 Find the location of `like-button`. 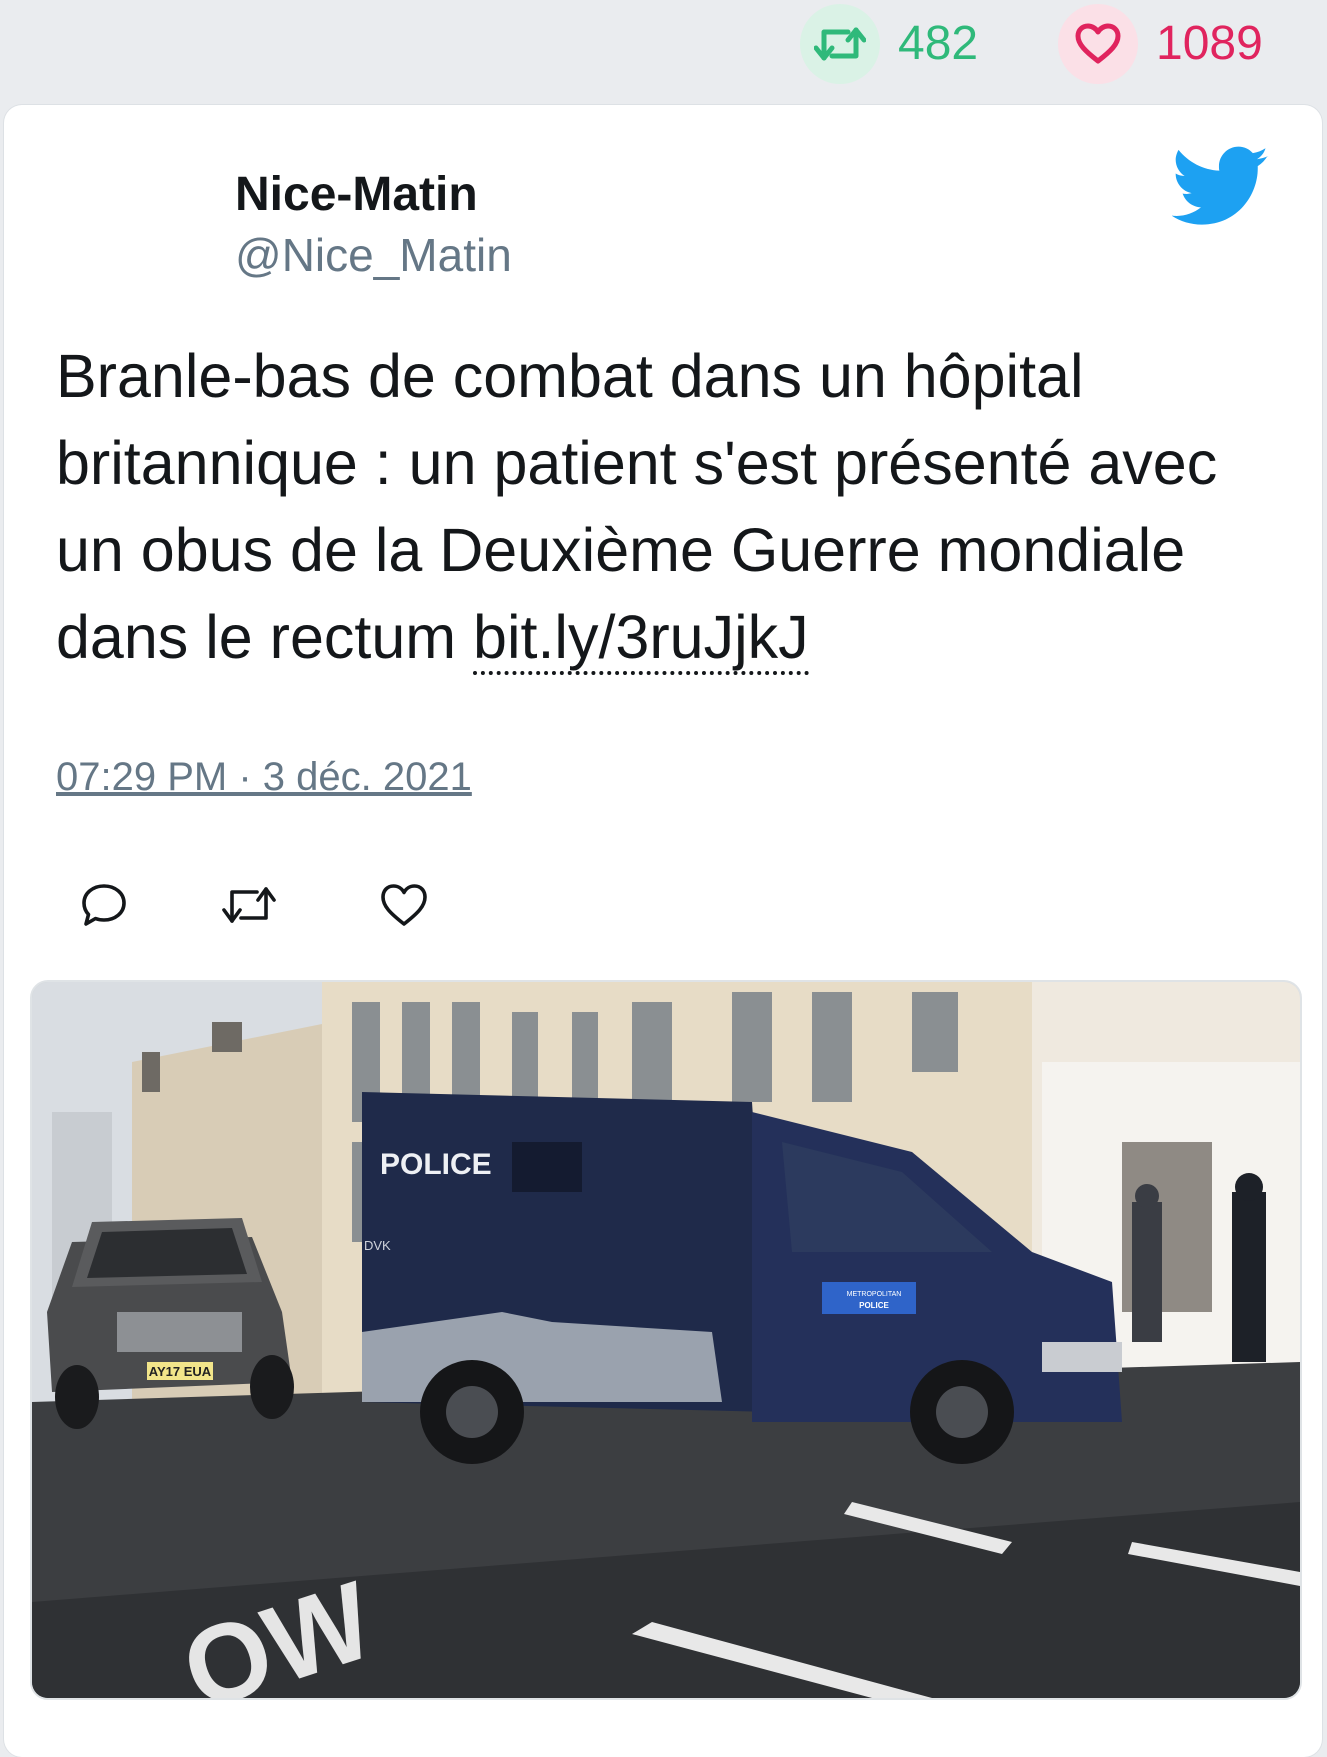

like-button is located at coordinates (404, 905).